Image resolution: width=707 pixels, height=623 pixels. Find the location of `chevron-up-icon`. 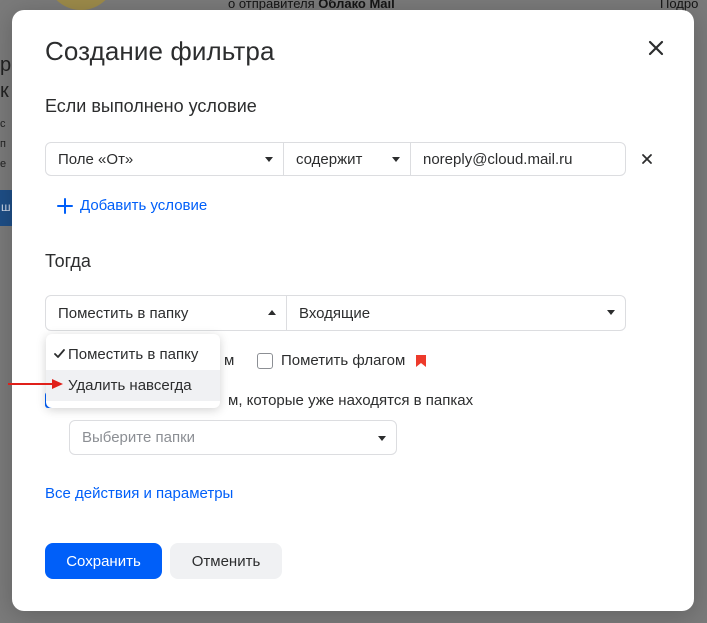

chevron-up-icon is located at coordinates (272, 312).